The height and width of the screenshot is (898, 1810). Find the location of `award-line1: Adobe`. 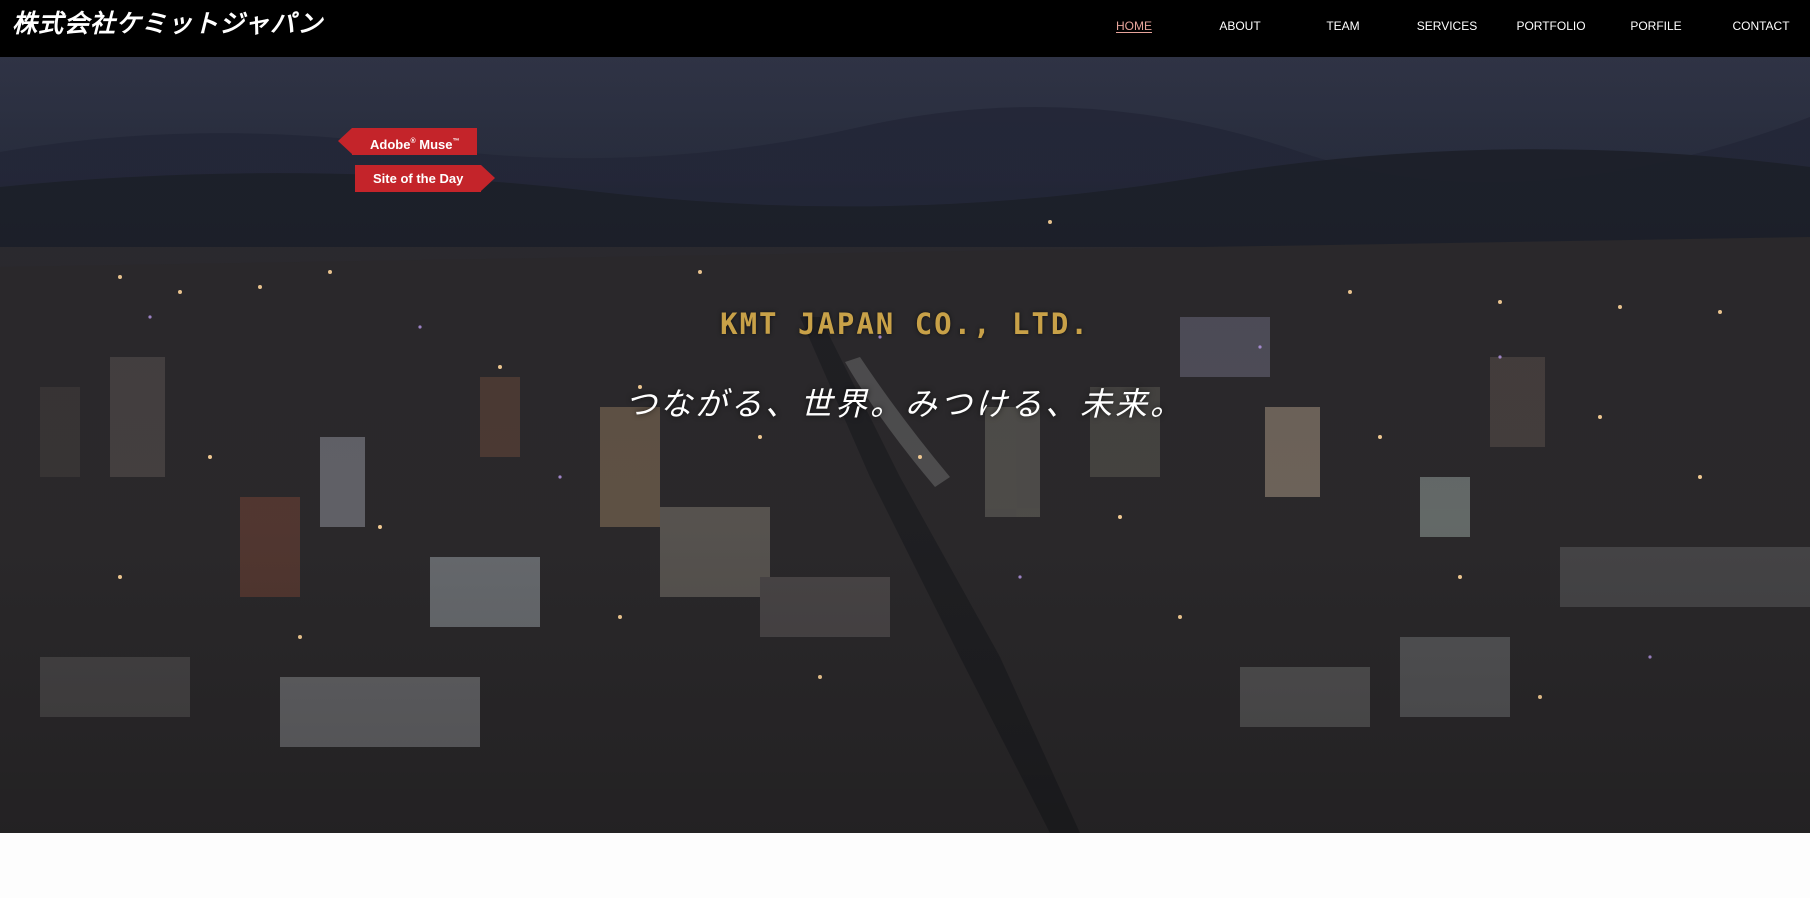

award-line1: Adobe is located at coordinates (390, 144).